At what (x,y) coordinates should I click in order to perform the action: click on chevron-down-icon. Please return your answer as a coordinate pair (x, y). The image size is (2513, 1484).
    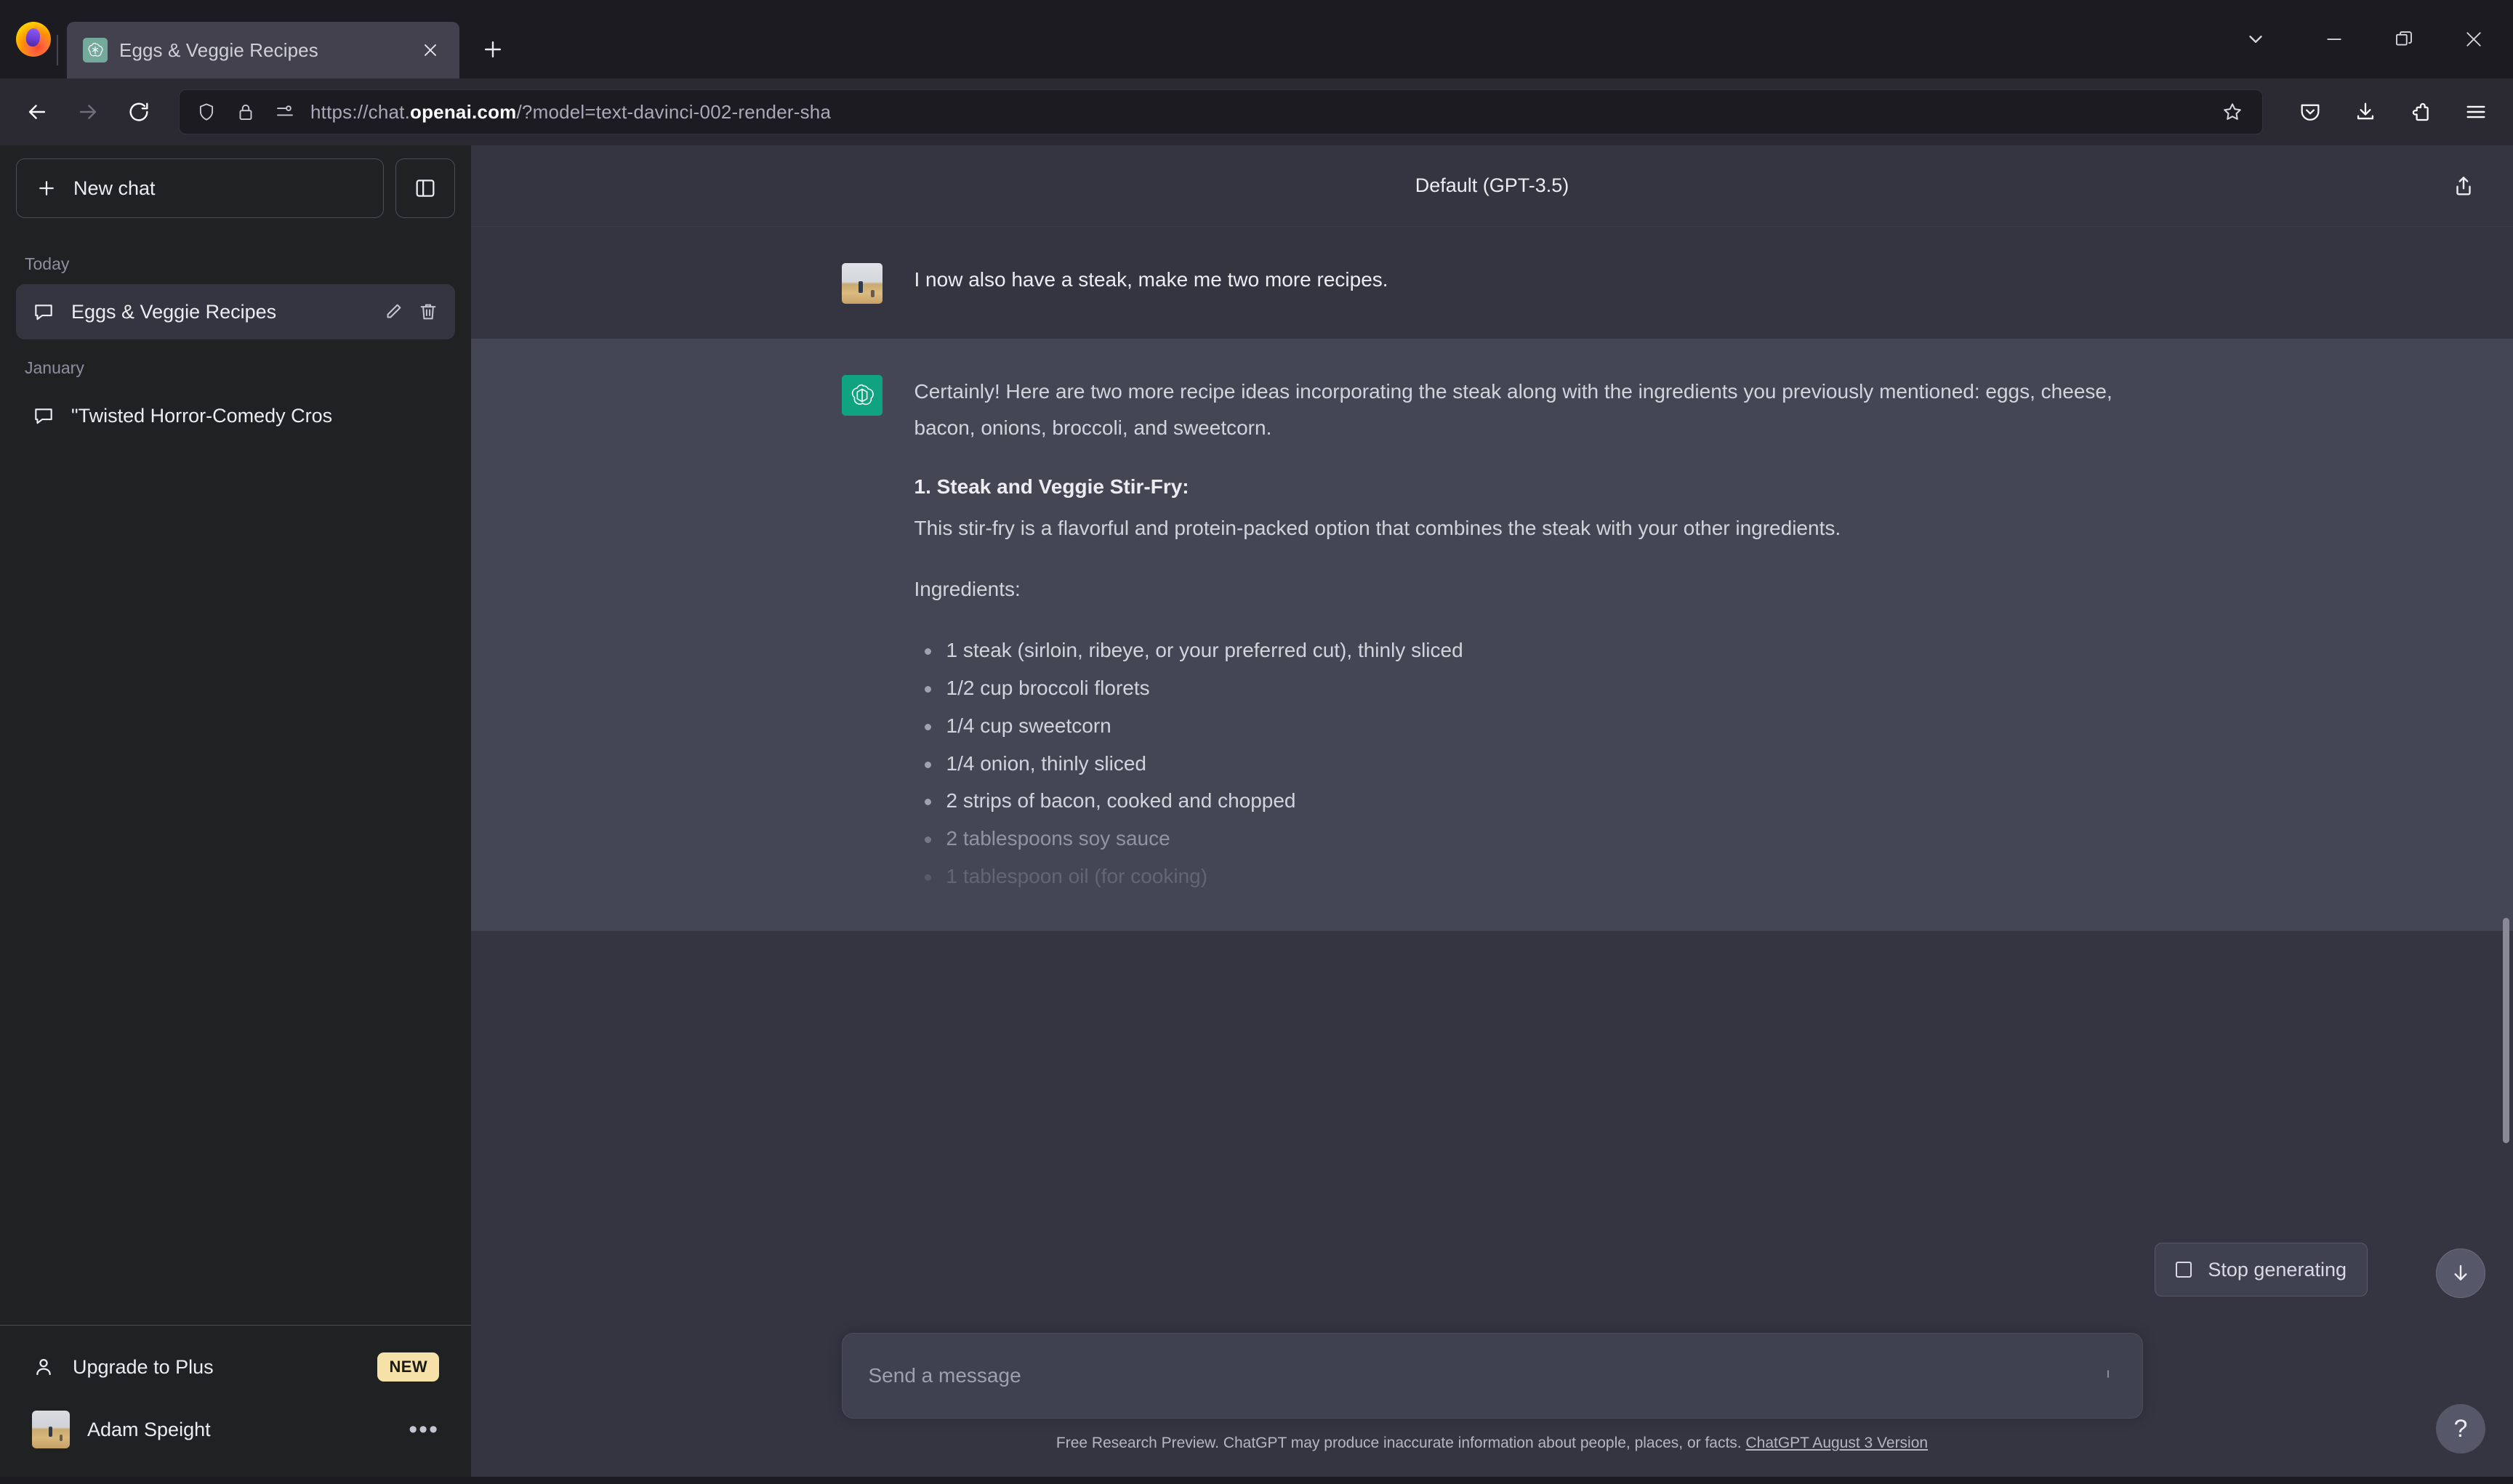
    Looking at the image, I should click on (2255, 39).